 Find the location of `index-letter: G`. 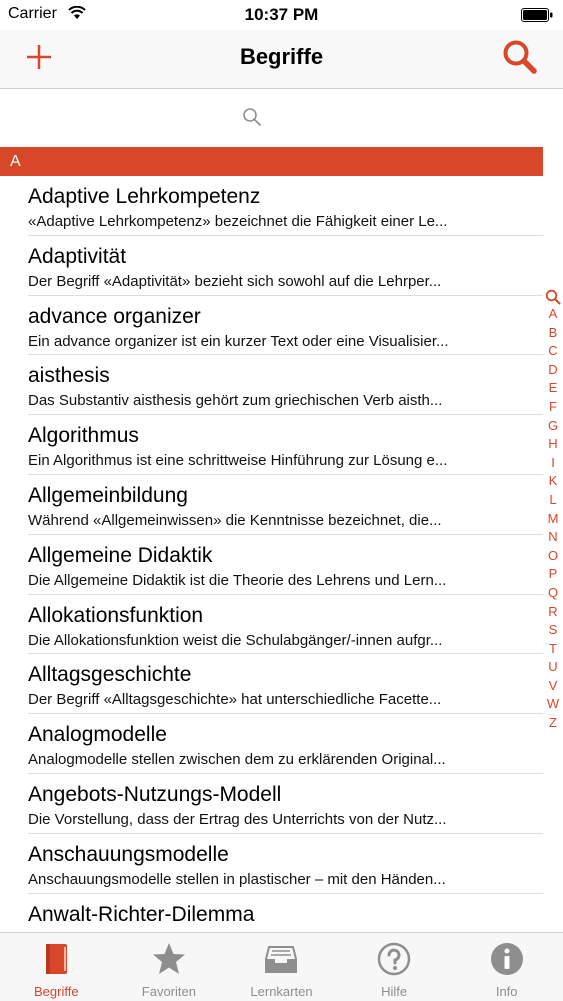

index-letter: G is located at coordinates (553, 426).